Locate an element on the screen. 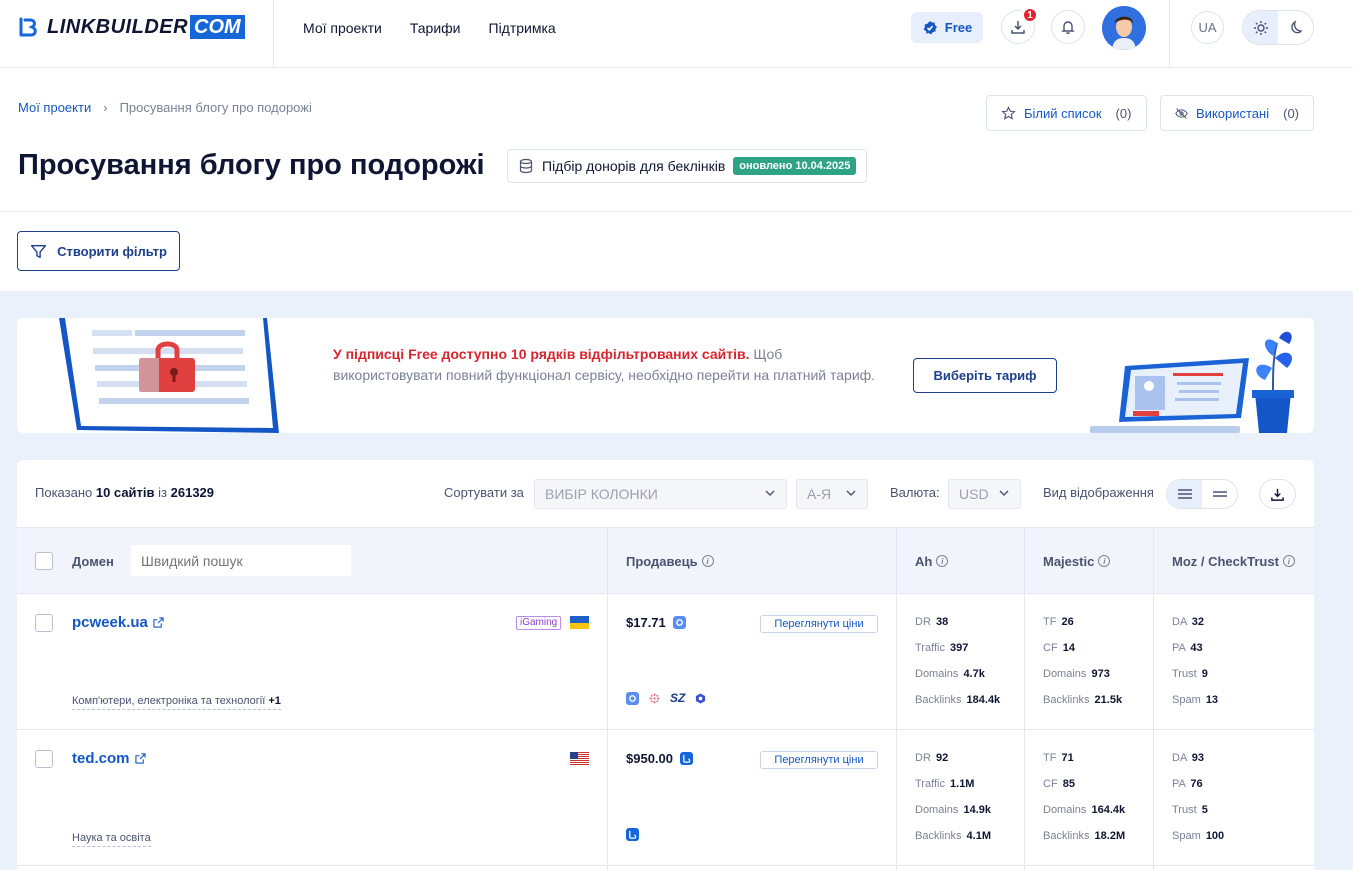 This screenshot has height=870, width=1353. locked-document-illustration is located at coordinates (169, 375).